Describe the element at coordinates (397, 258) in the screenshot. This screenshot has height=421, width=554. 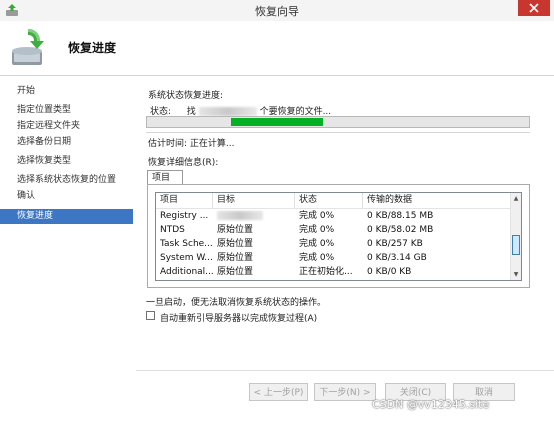
I see `cell-transferred: 0 KB/3.14 GB` at that location.